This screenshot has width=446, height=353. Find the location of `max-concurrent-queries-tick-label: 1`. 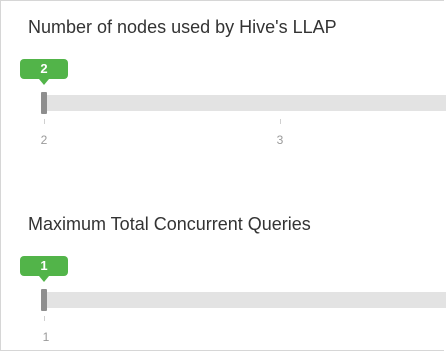

max-concurrent-queries-tick-label: 1 is located at coordinates (46, 337).